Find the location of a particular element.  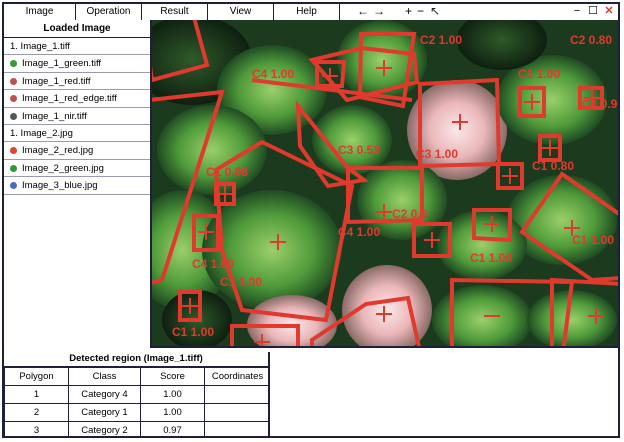

detection-label: C3 1.00 is located at coordinates (437, 154).